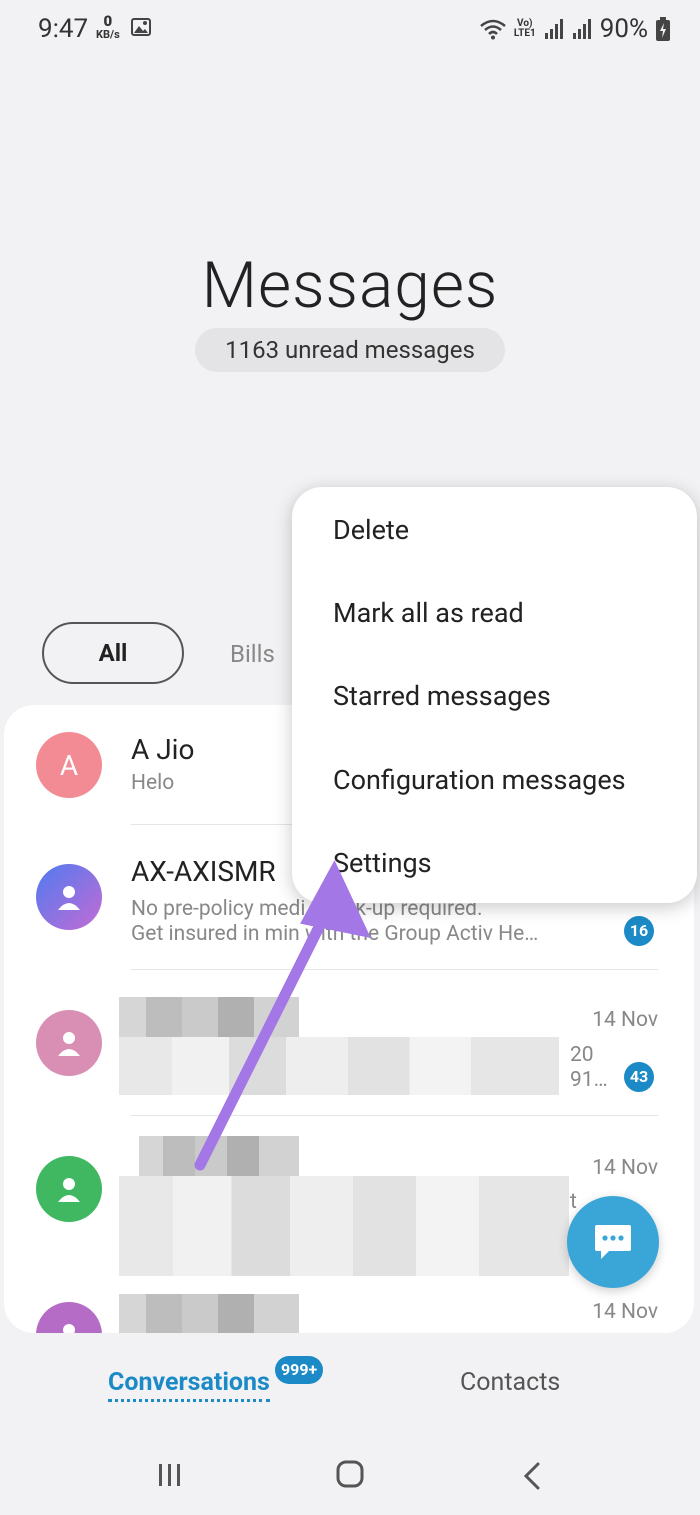  What do you see at coordinates (493, 29) in the screenshot?
I see `wifi-icon` at bounding box center [493, 29].